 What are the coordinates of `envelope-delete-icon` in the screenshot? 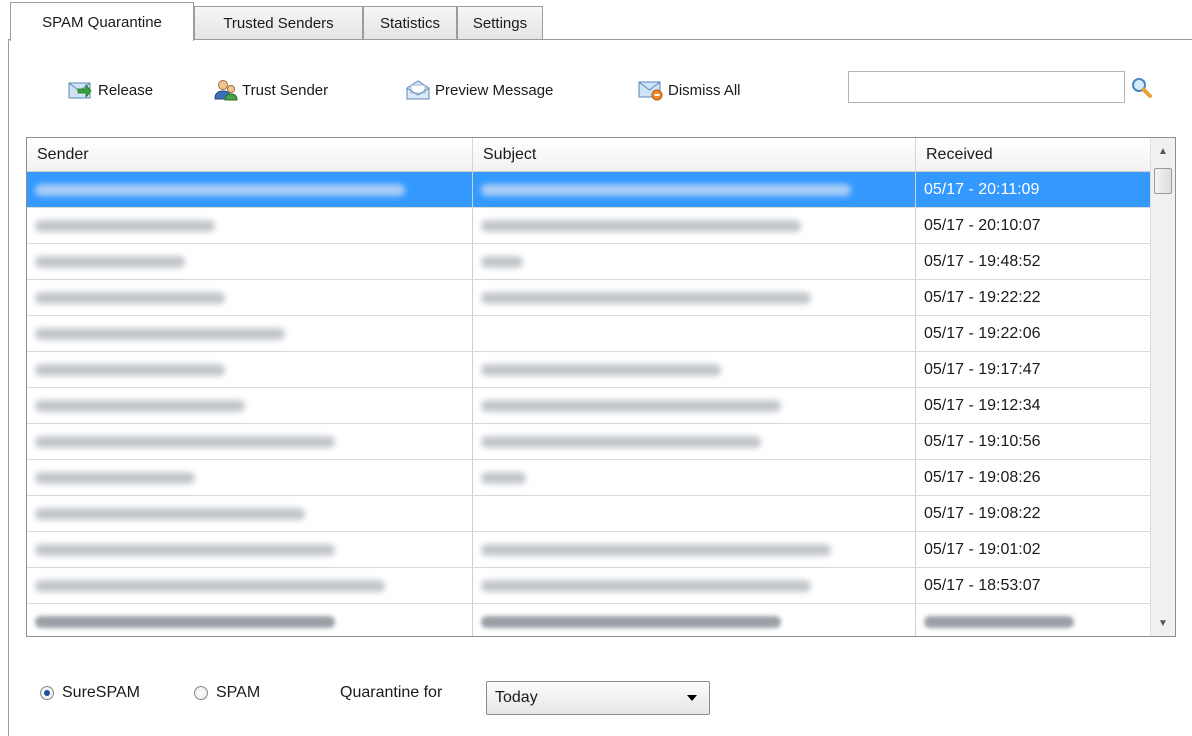 It's located at (650, 91).